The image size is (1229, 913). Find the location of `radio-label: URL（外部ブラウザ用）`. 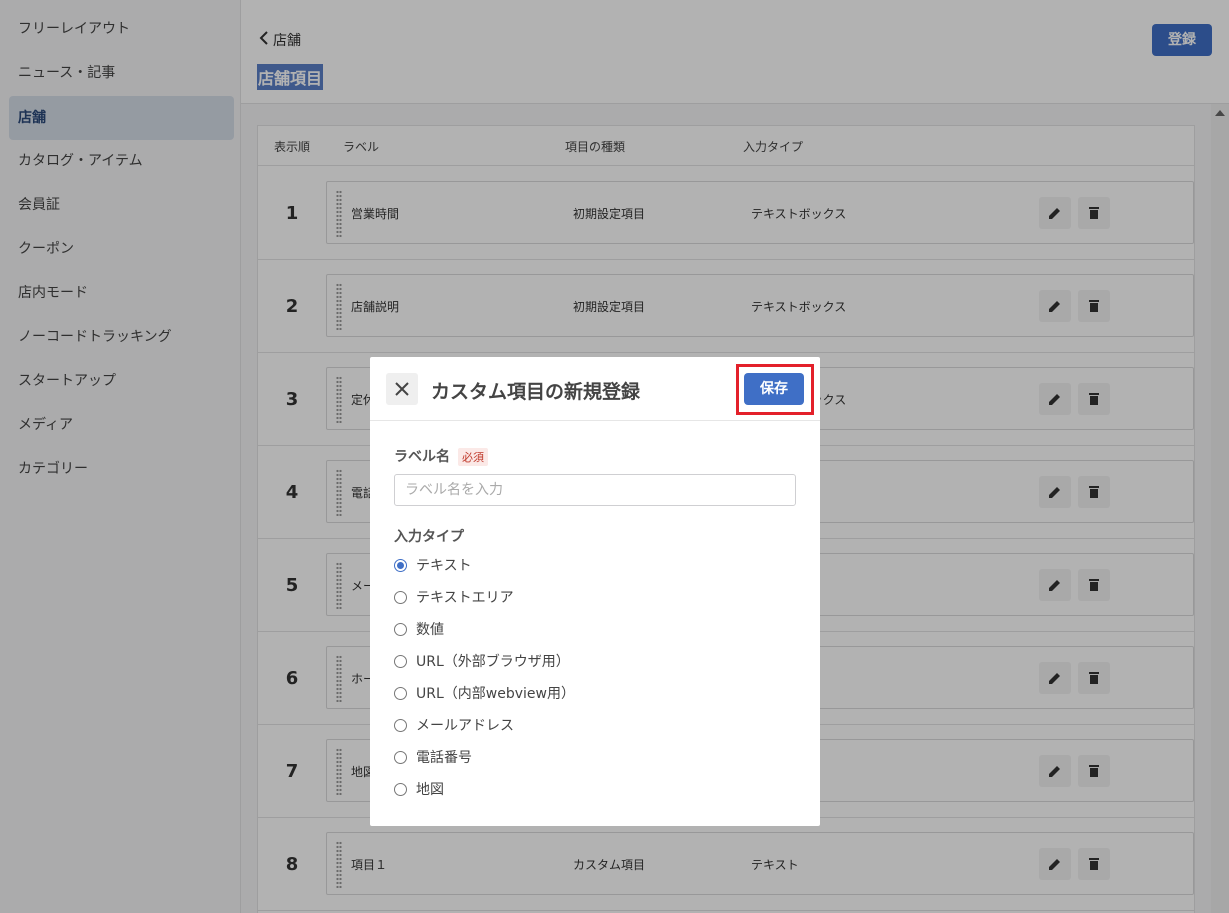

radio-label: URL（外部ブラウザ用） is located at coordinates (493, 662).